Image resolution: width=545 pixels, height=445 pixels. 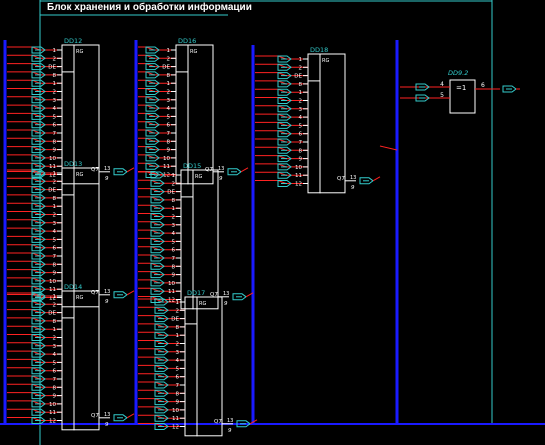 What do you see at coordinates (73, 164) in the screenshot?
I see `chip-ref-label: DD13` at bounding box center [73, 164].